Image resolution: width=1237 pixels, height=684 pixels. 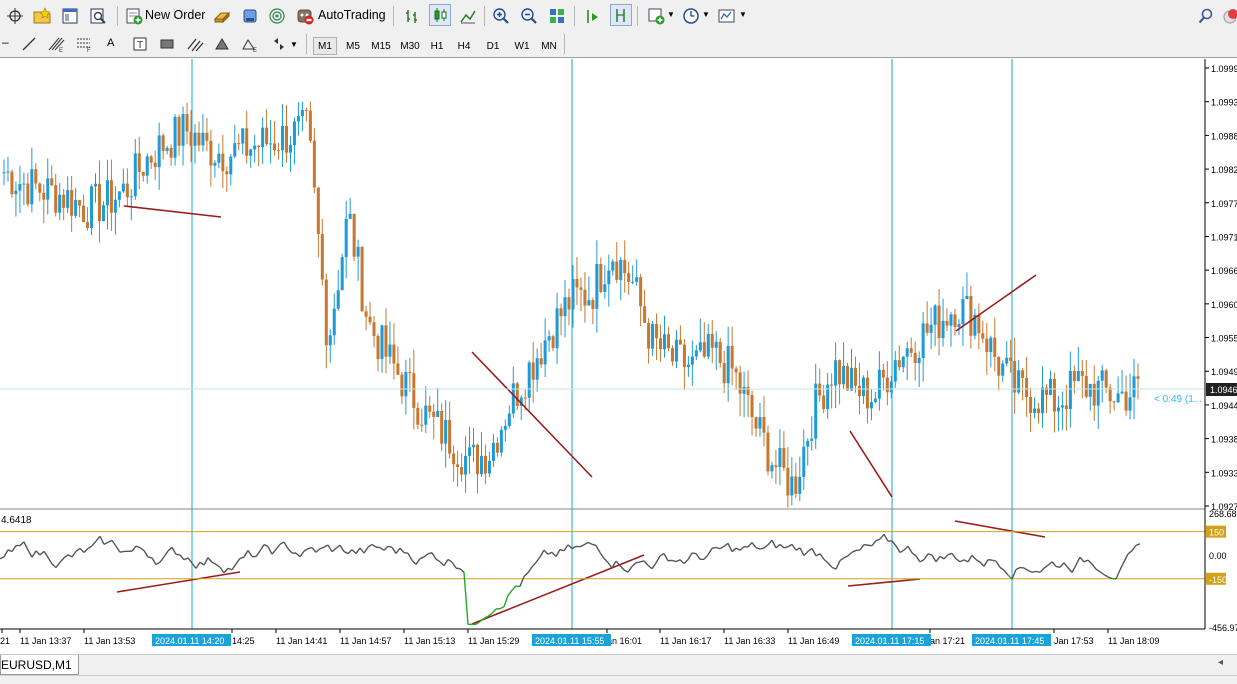 What do you see at coordinates (222, 44) in the screenshot?
I see `triangle-icon` at bounding box center [222, 44].